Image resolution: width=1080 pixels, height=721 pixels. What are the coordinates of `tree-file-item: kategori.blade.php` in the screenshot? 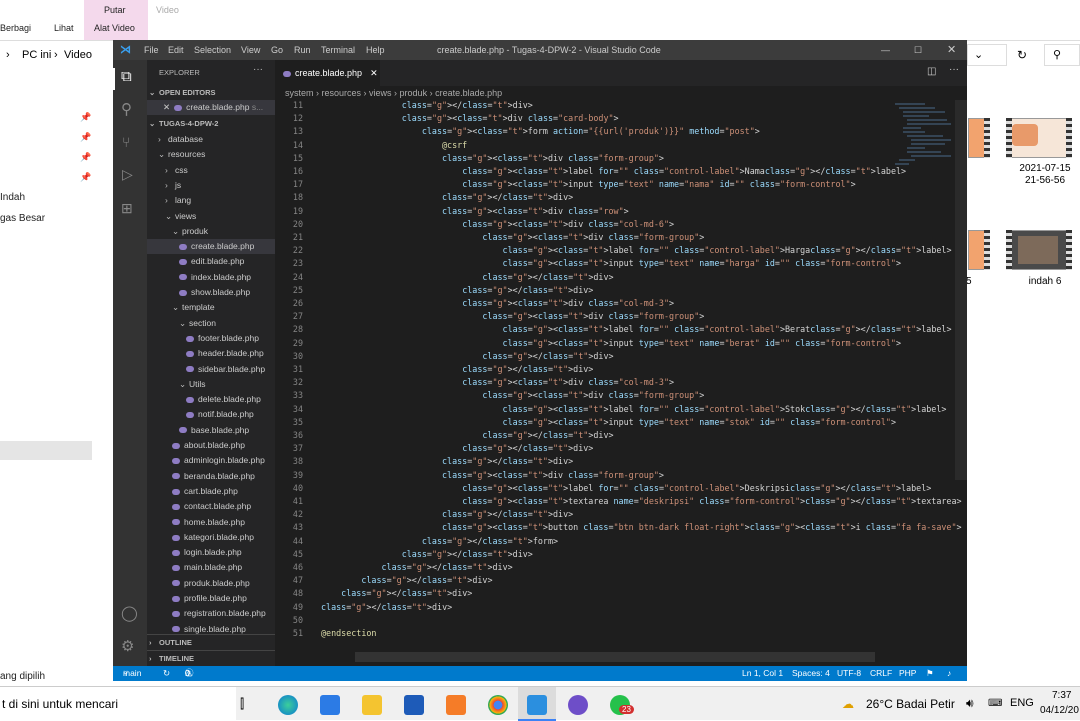 It's located at (211, 537).